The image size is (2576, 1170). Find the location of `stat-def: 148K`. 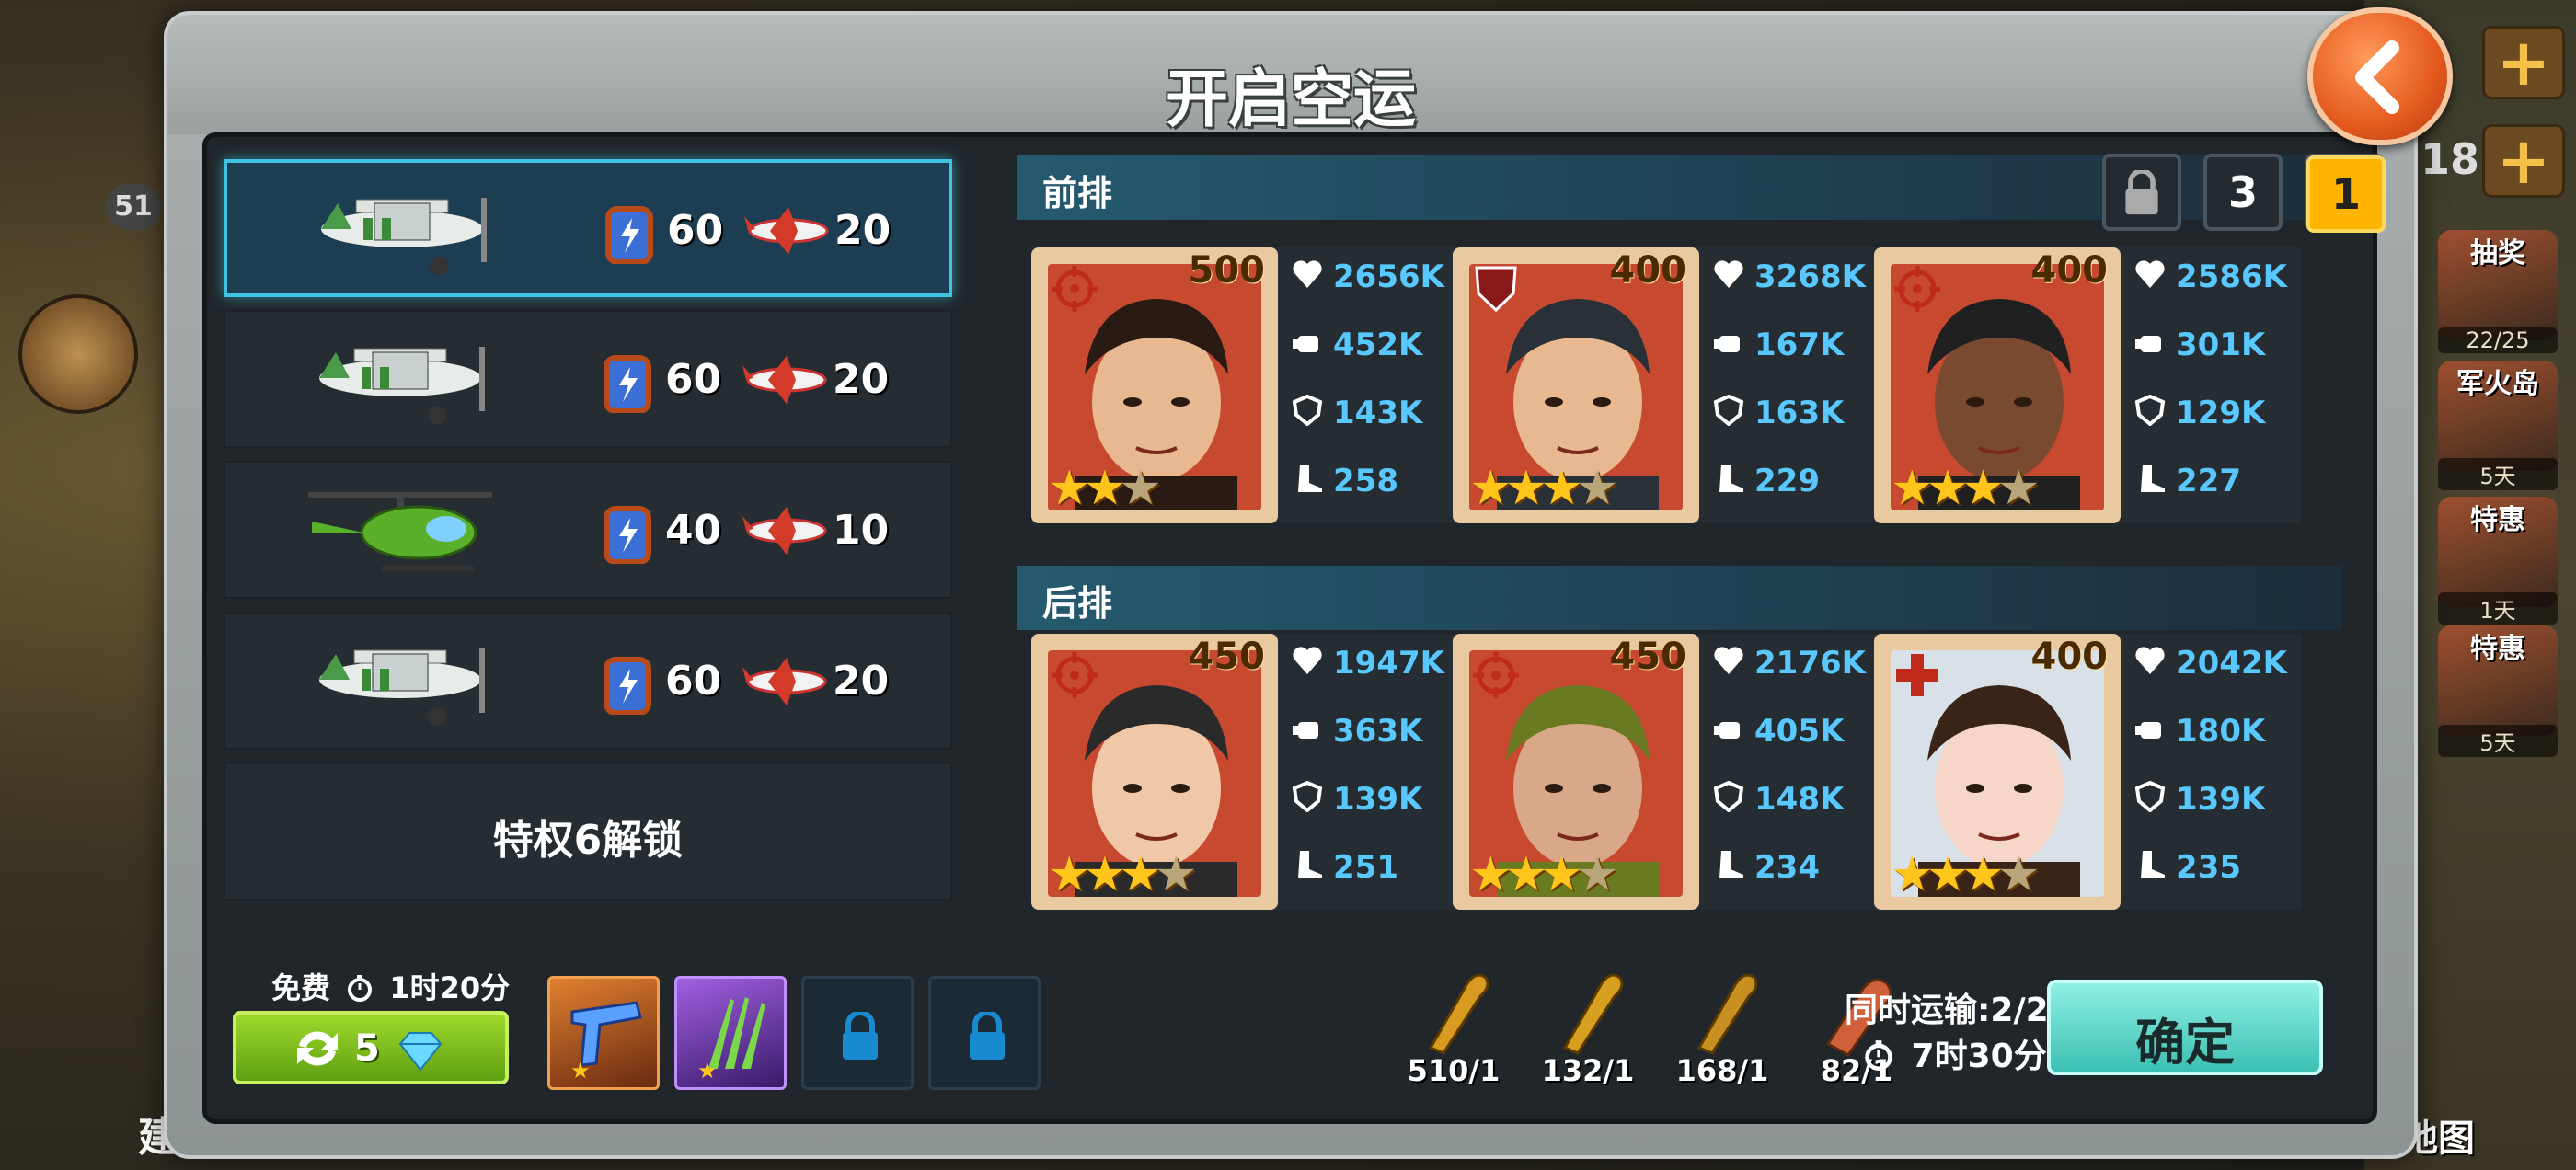

stat-def: 148K is located at coordinates (1796, 798).